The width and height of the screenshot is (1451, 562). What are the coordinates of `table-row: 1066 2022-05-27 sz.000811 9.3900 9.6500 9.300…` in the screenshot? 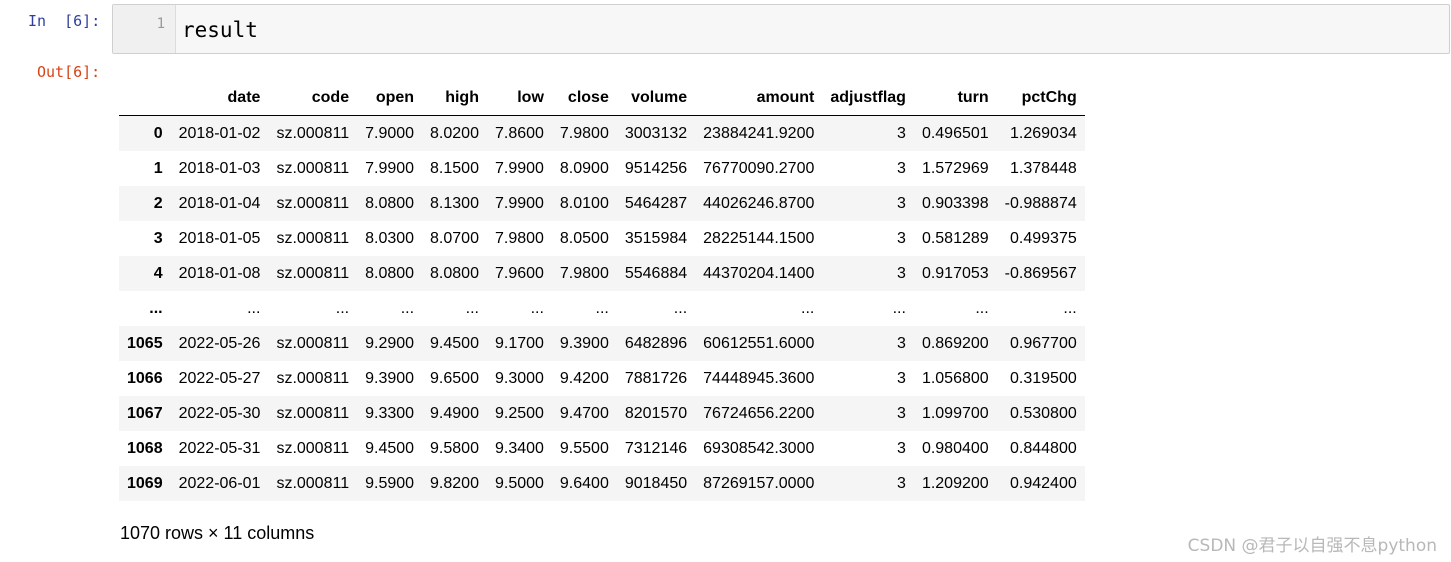 It's located at (602, 378).